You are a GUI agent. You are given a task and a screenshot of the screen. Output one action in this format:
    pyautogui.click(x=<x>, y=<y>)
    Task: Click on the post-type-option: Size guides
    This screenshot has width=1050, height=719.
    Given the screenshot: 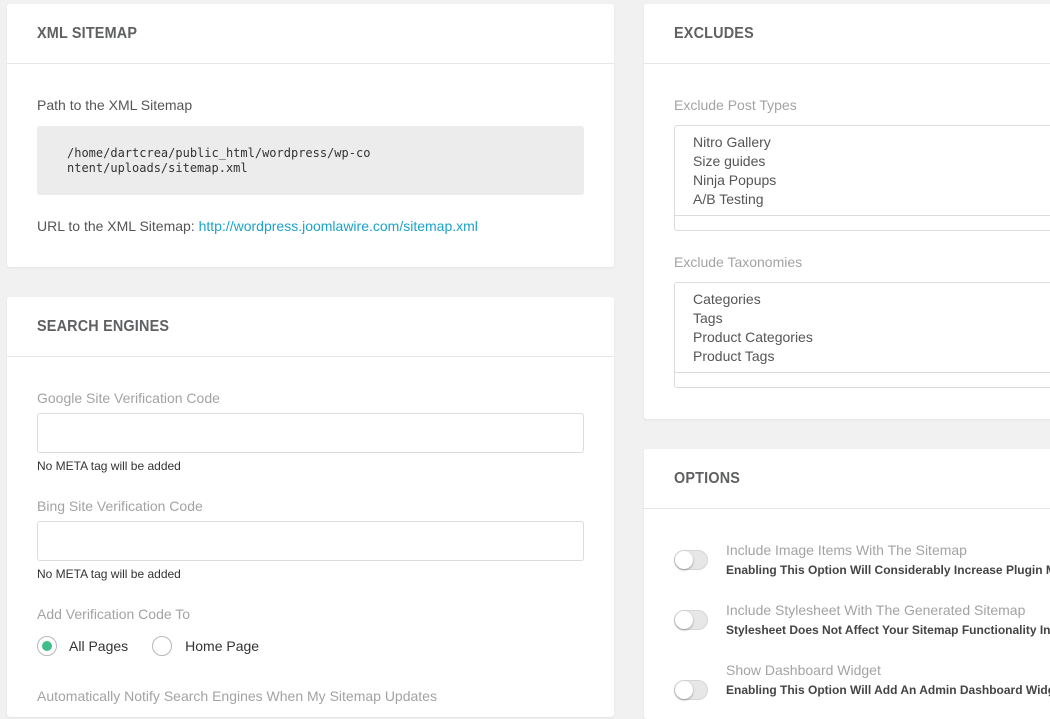 What is the action you would take?
    pyautogui.click(x=871, y=161)
    